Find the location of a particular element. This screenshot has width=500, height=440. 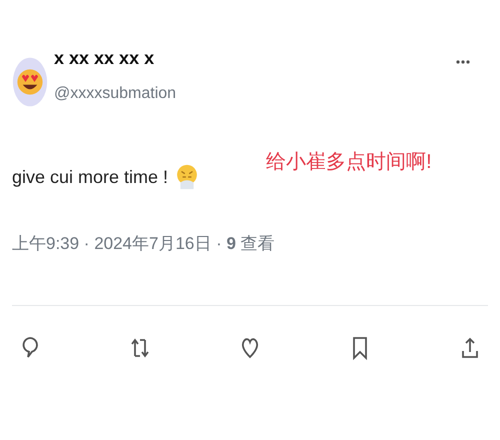

tweet-meta: 上午9:39 · 2024年7月16日 · 9 查看 is located at coordinates (144, 244).